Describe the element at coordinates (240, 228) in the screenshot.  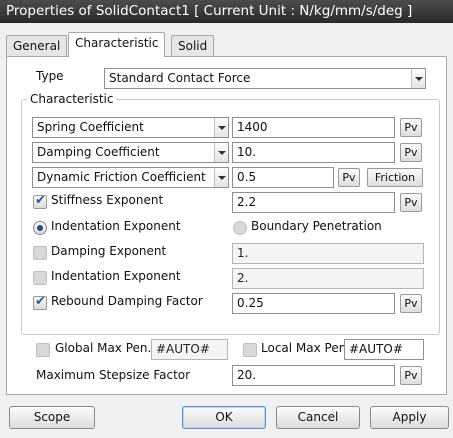
I see `boundary-penetration-radio` at that location.